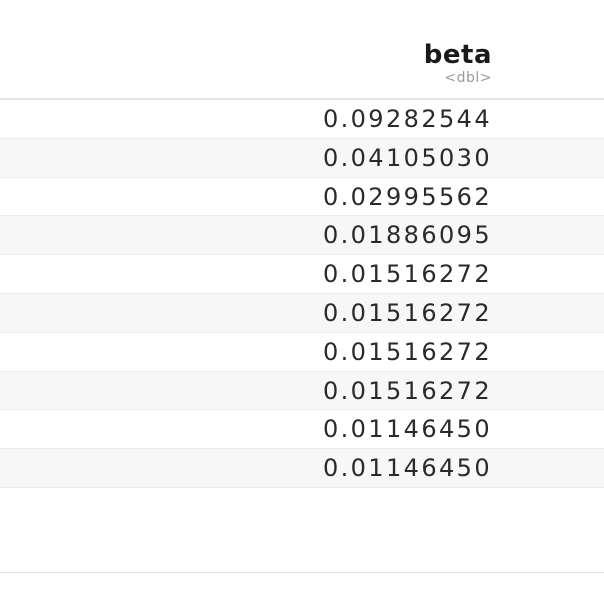  I want to click on table-footer-divider, so click(302, 572).